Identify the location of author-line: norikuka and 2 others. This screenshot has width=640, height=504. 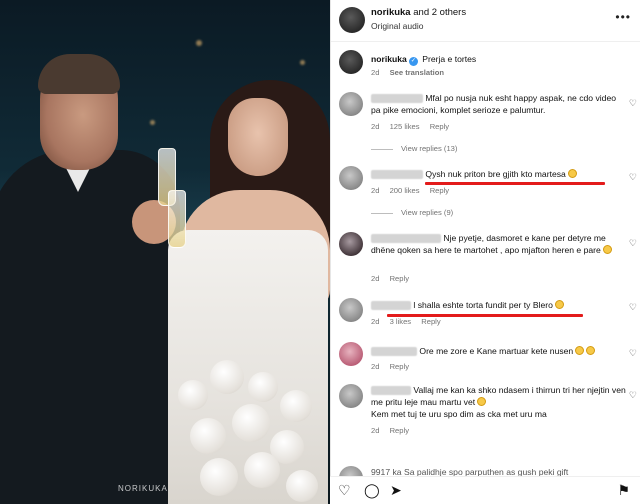
(418, 12).